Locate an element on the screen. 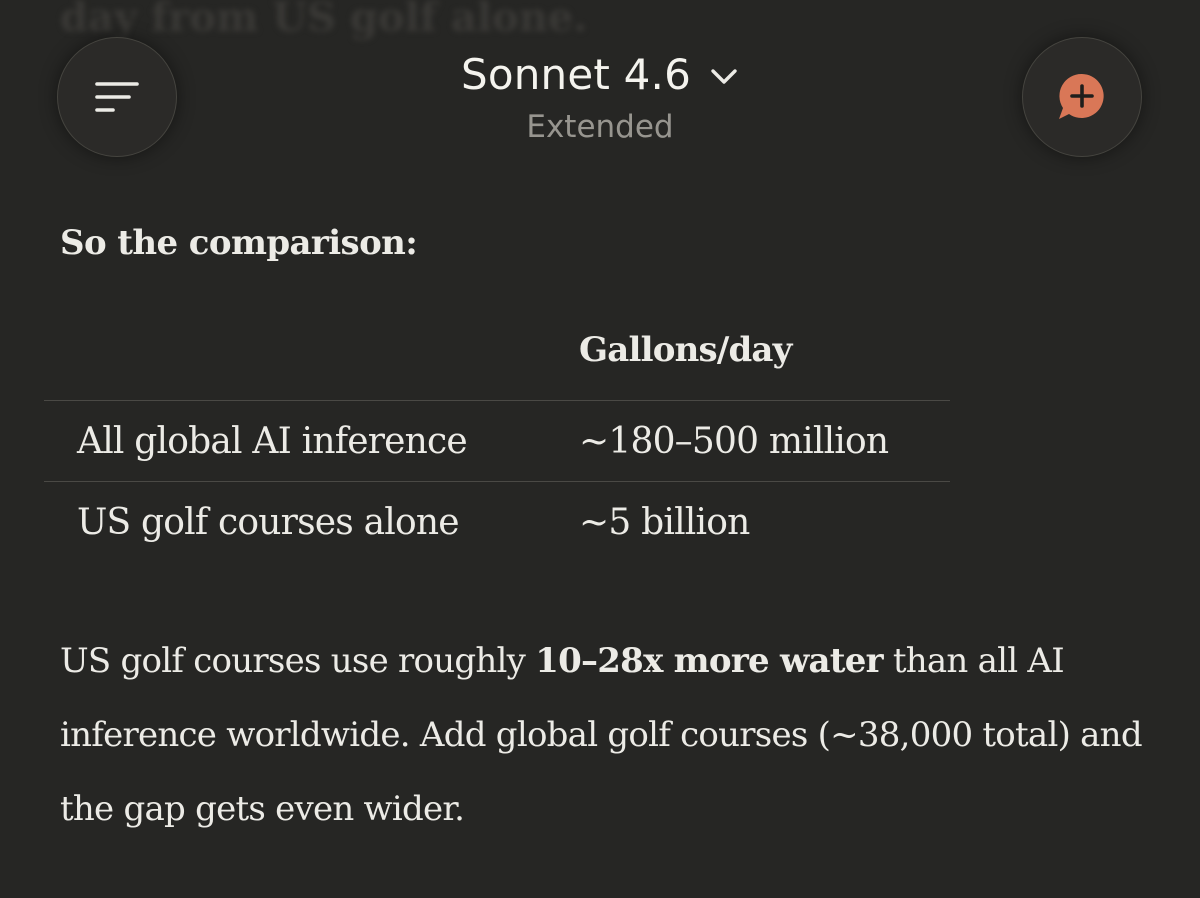  chat-plus-icon is located at coordinates (1081, 96).